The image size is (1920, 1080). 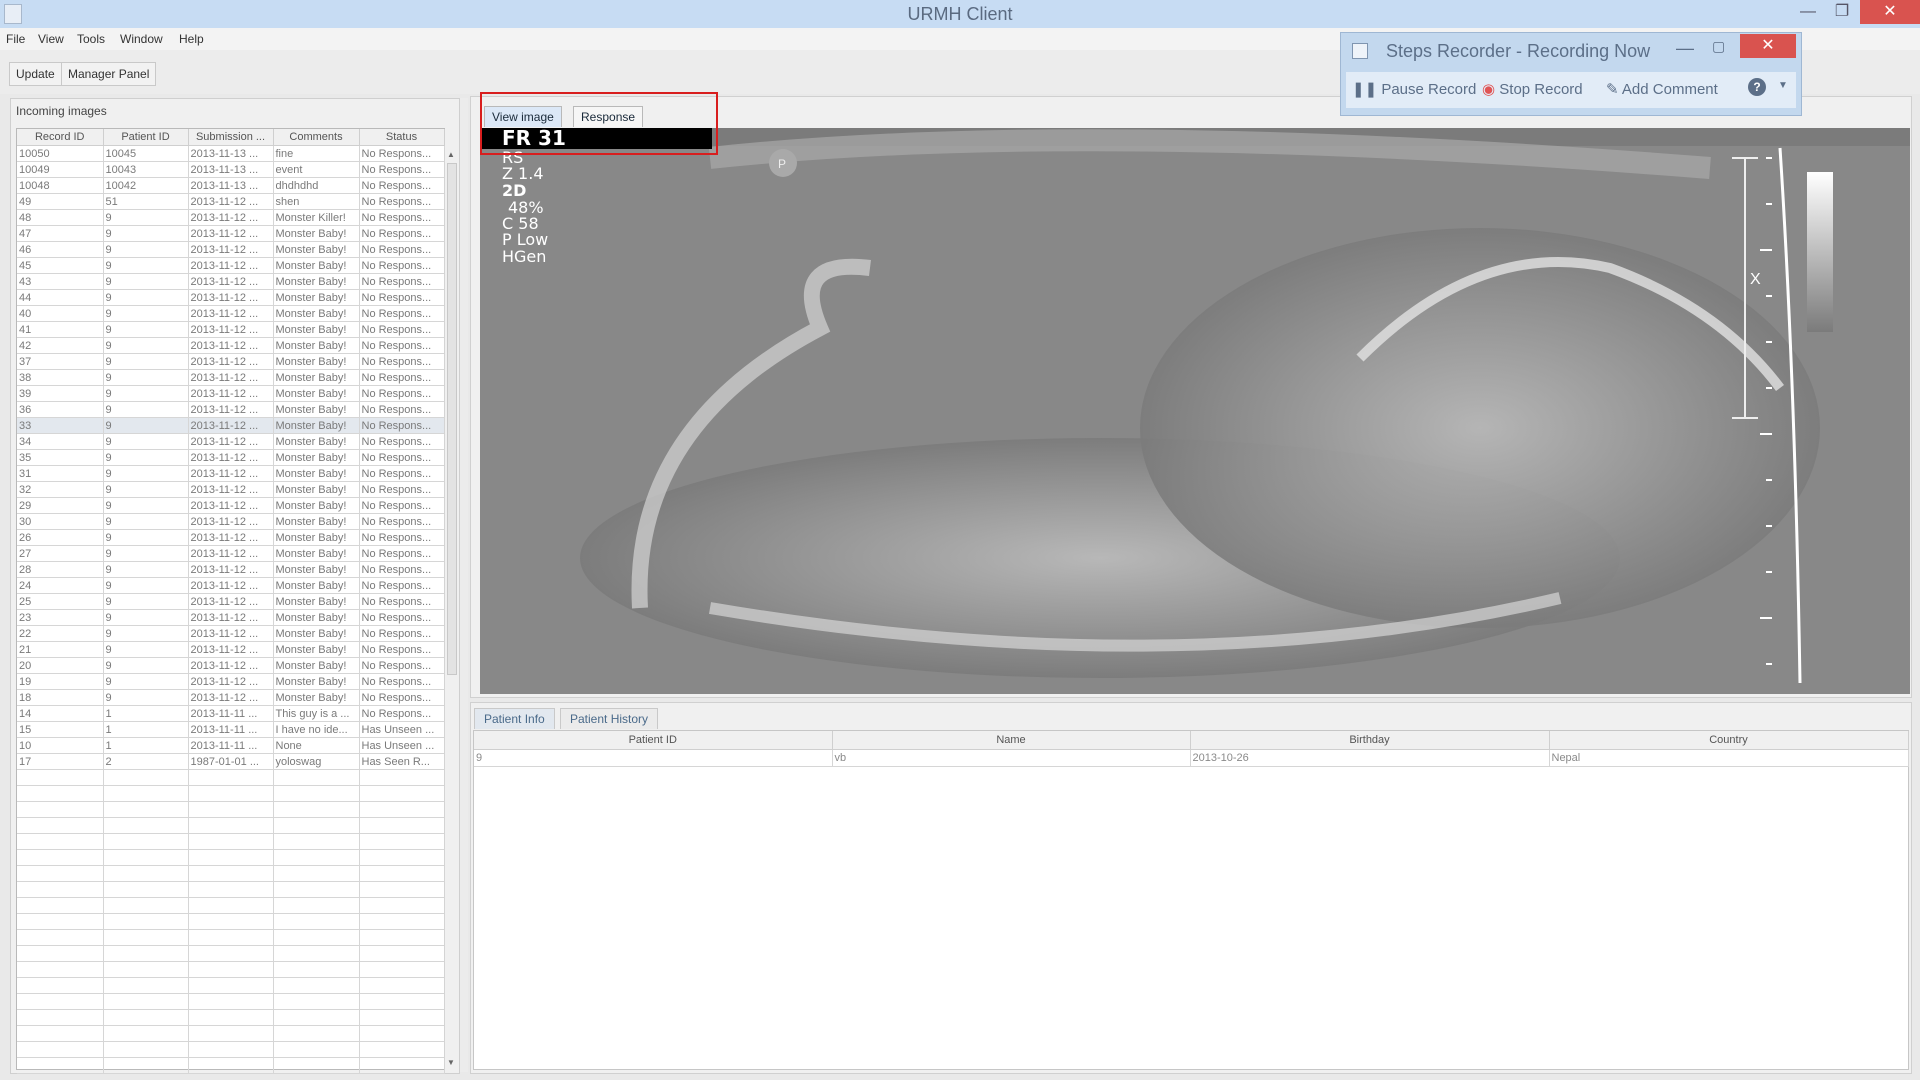 I want to click on stop-record-button: ◉ Stop Record, so click(x=1532, y=89).